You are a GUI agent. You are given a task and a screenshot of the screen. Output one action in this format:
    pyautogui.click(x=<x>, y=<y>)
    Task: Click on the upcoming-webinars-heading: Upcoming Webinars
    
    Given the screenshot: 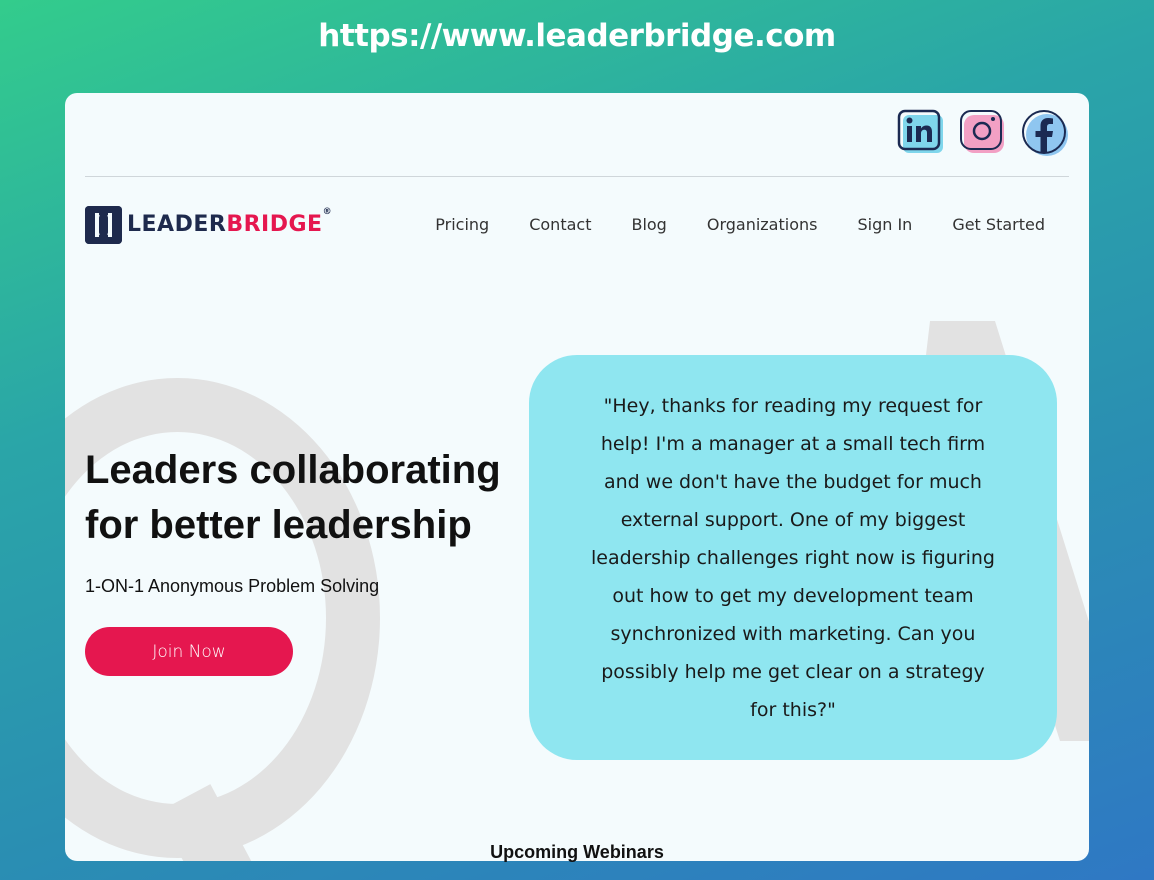 What is the action you would take?
    pyautogui.click(x=577, y=852)
    